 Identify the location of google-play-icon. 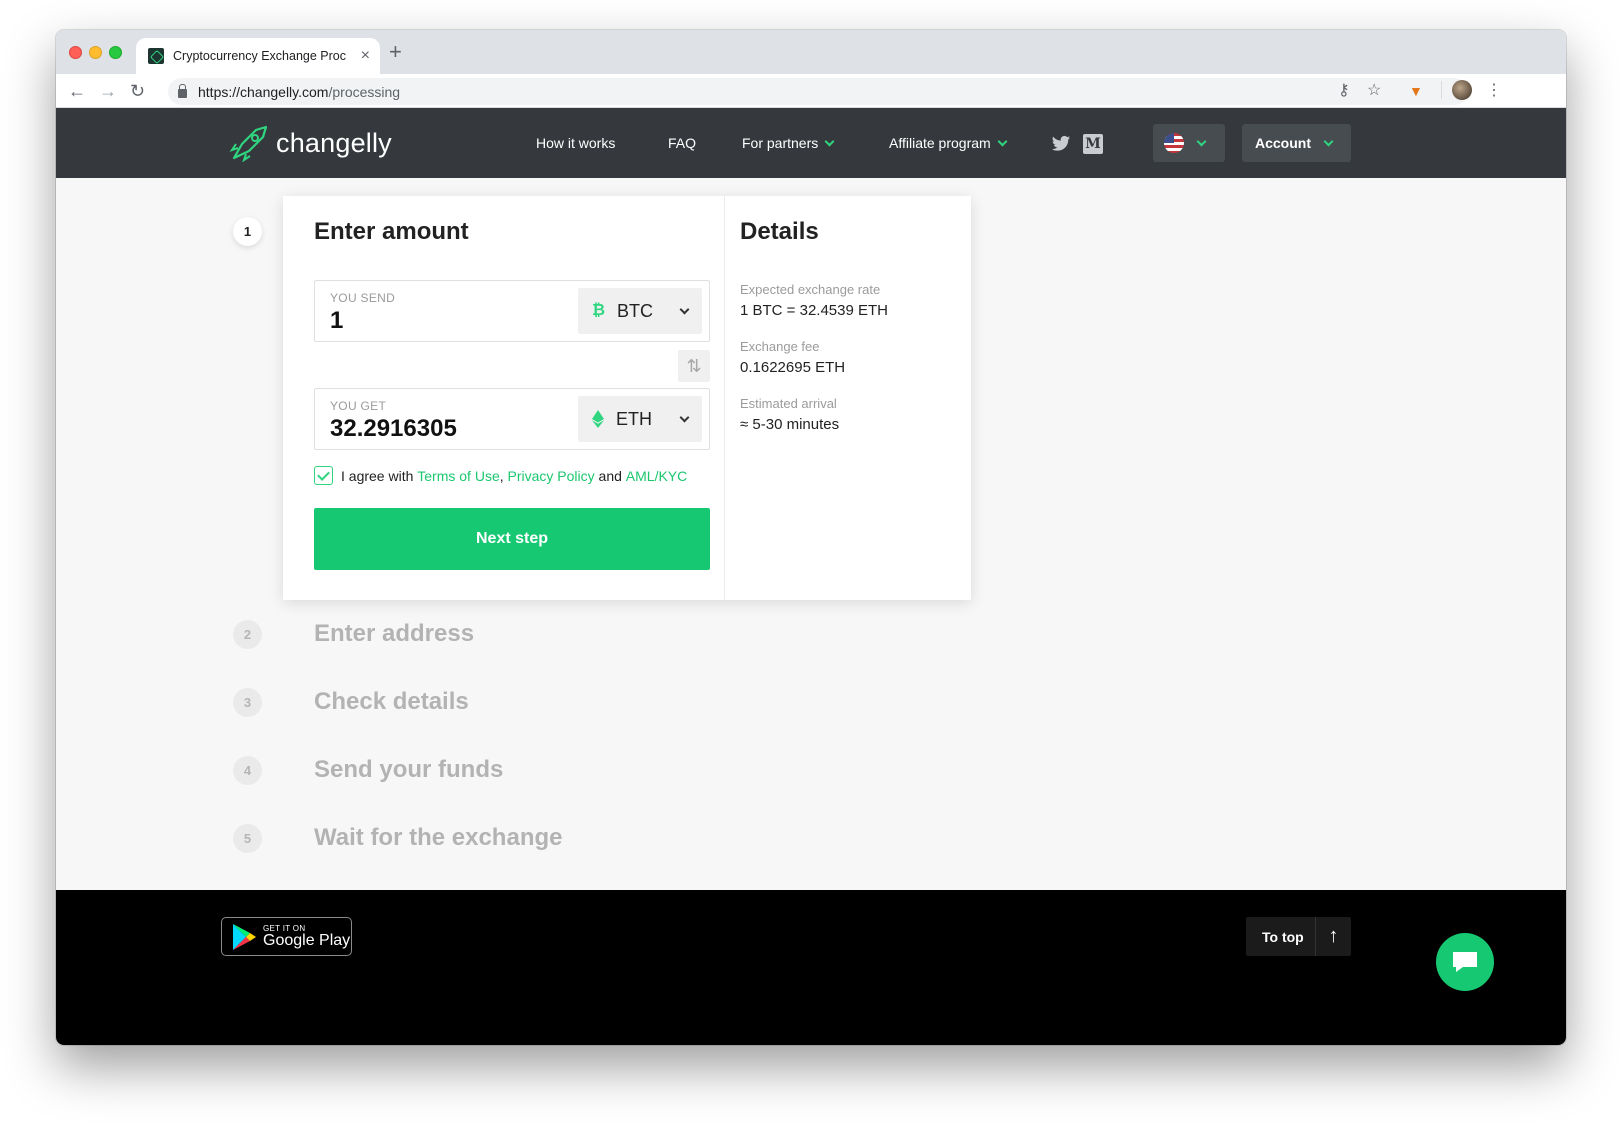
(244, 936).